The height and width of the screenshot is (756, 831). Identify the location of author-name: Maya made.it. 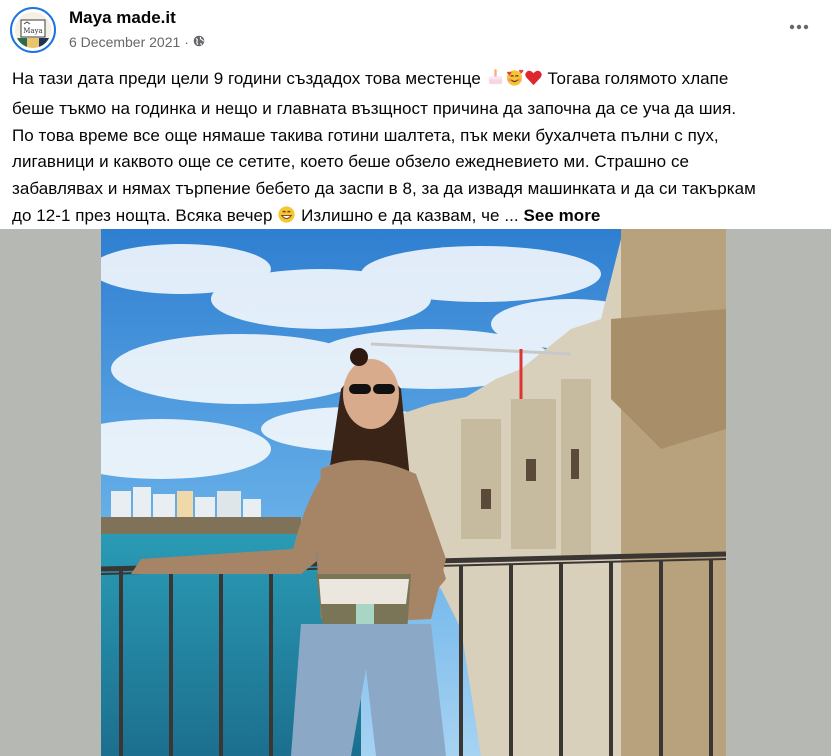
(122, 18).